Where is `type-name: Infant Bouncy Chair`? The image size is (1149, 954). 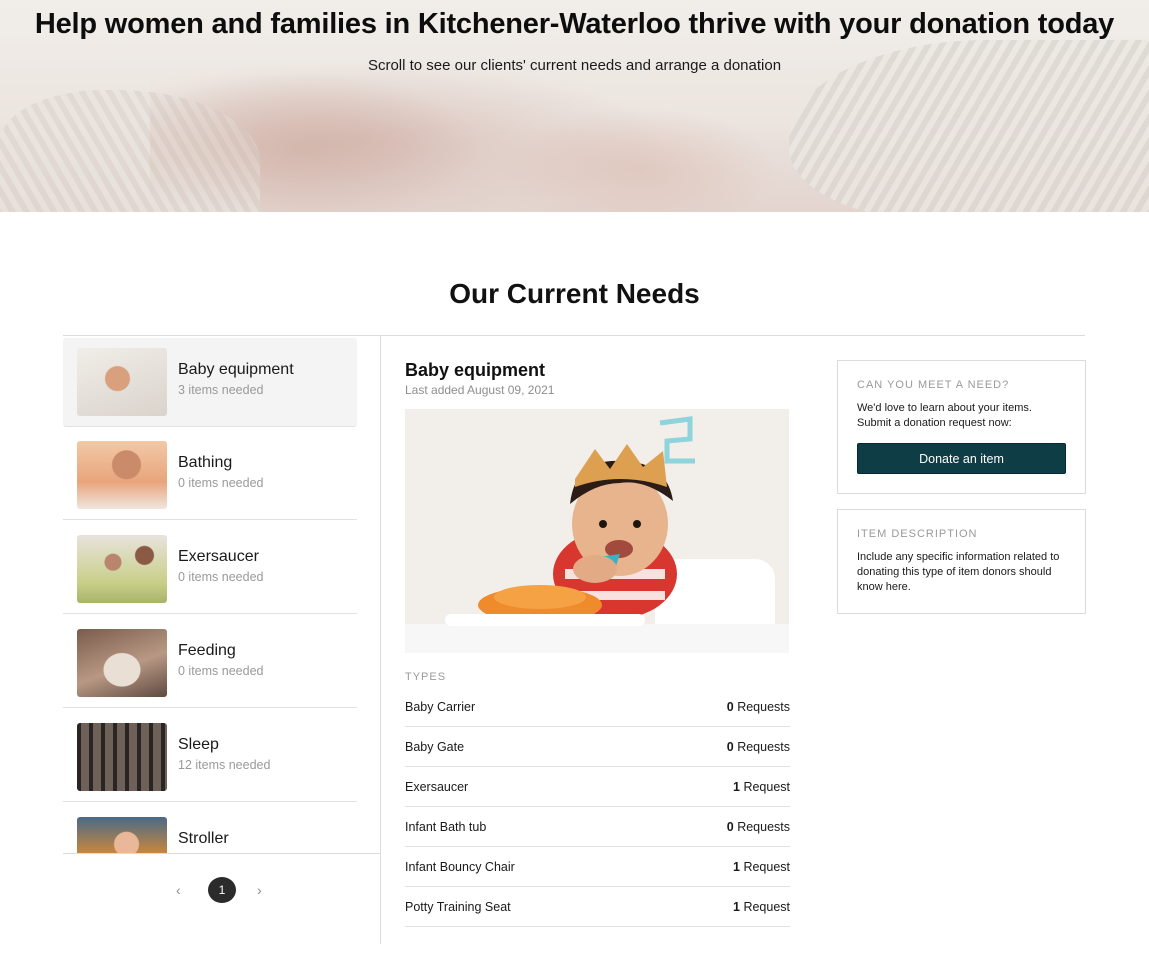
type-name: Infant Bouncy Chair is located at coordinates (460, 867).